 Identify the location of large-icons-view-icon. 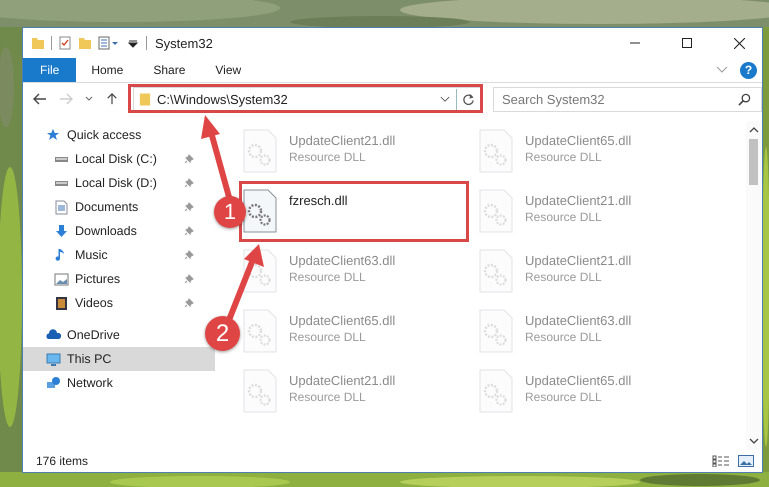
(746, 461).